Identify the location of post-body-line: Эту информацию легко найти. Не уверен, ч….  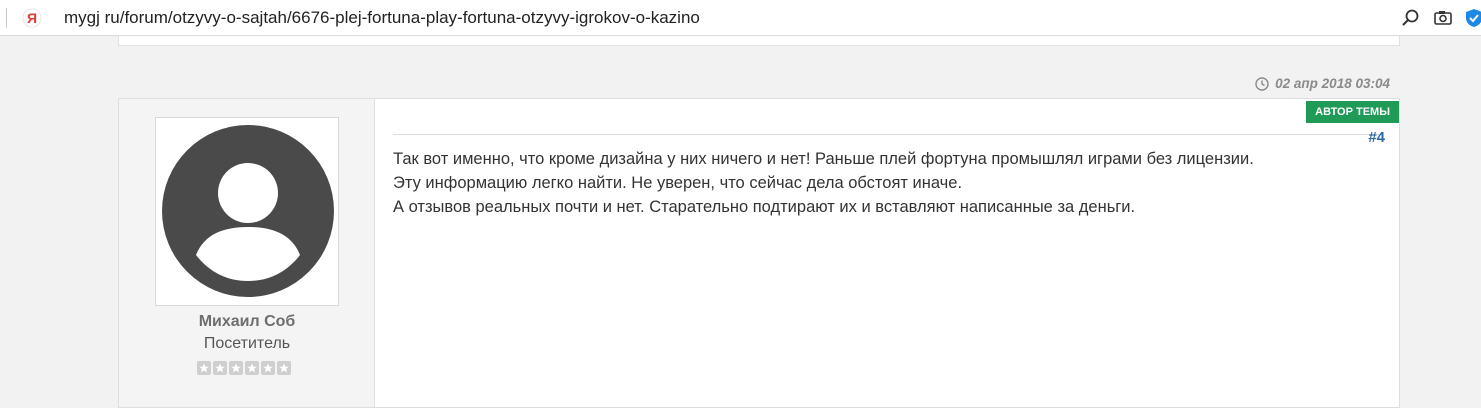
(678, 183).